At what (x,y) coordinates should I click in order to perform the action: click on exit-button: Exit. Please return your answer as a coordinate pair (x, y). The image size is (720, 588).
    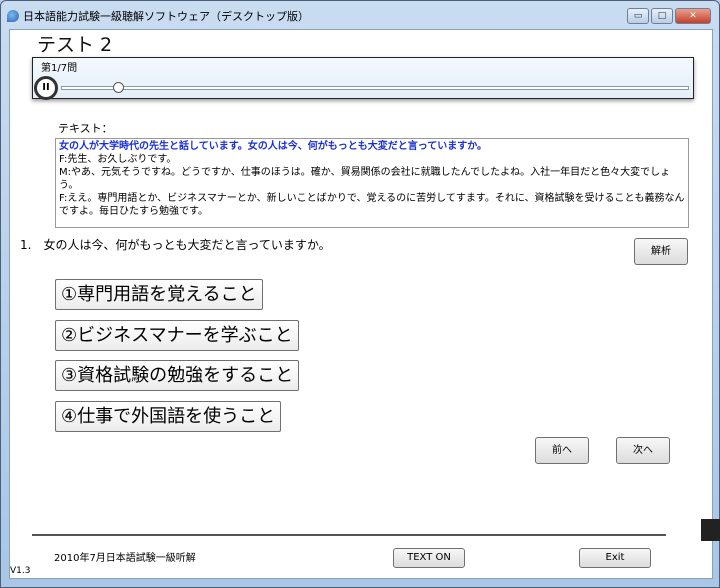
    Looking at the image, I should click on (615, 558).